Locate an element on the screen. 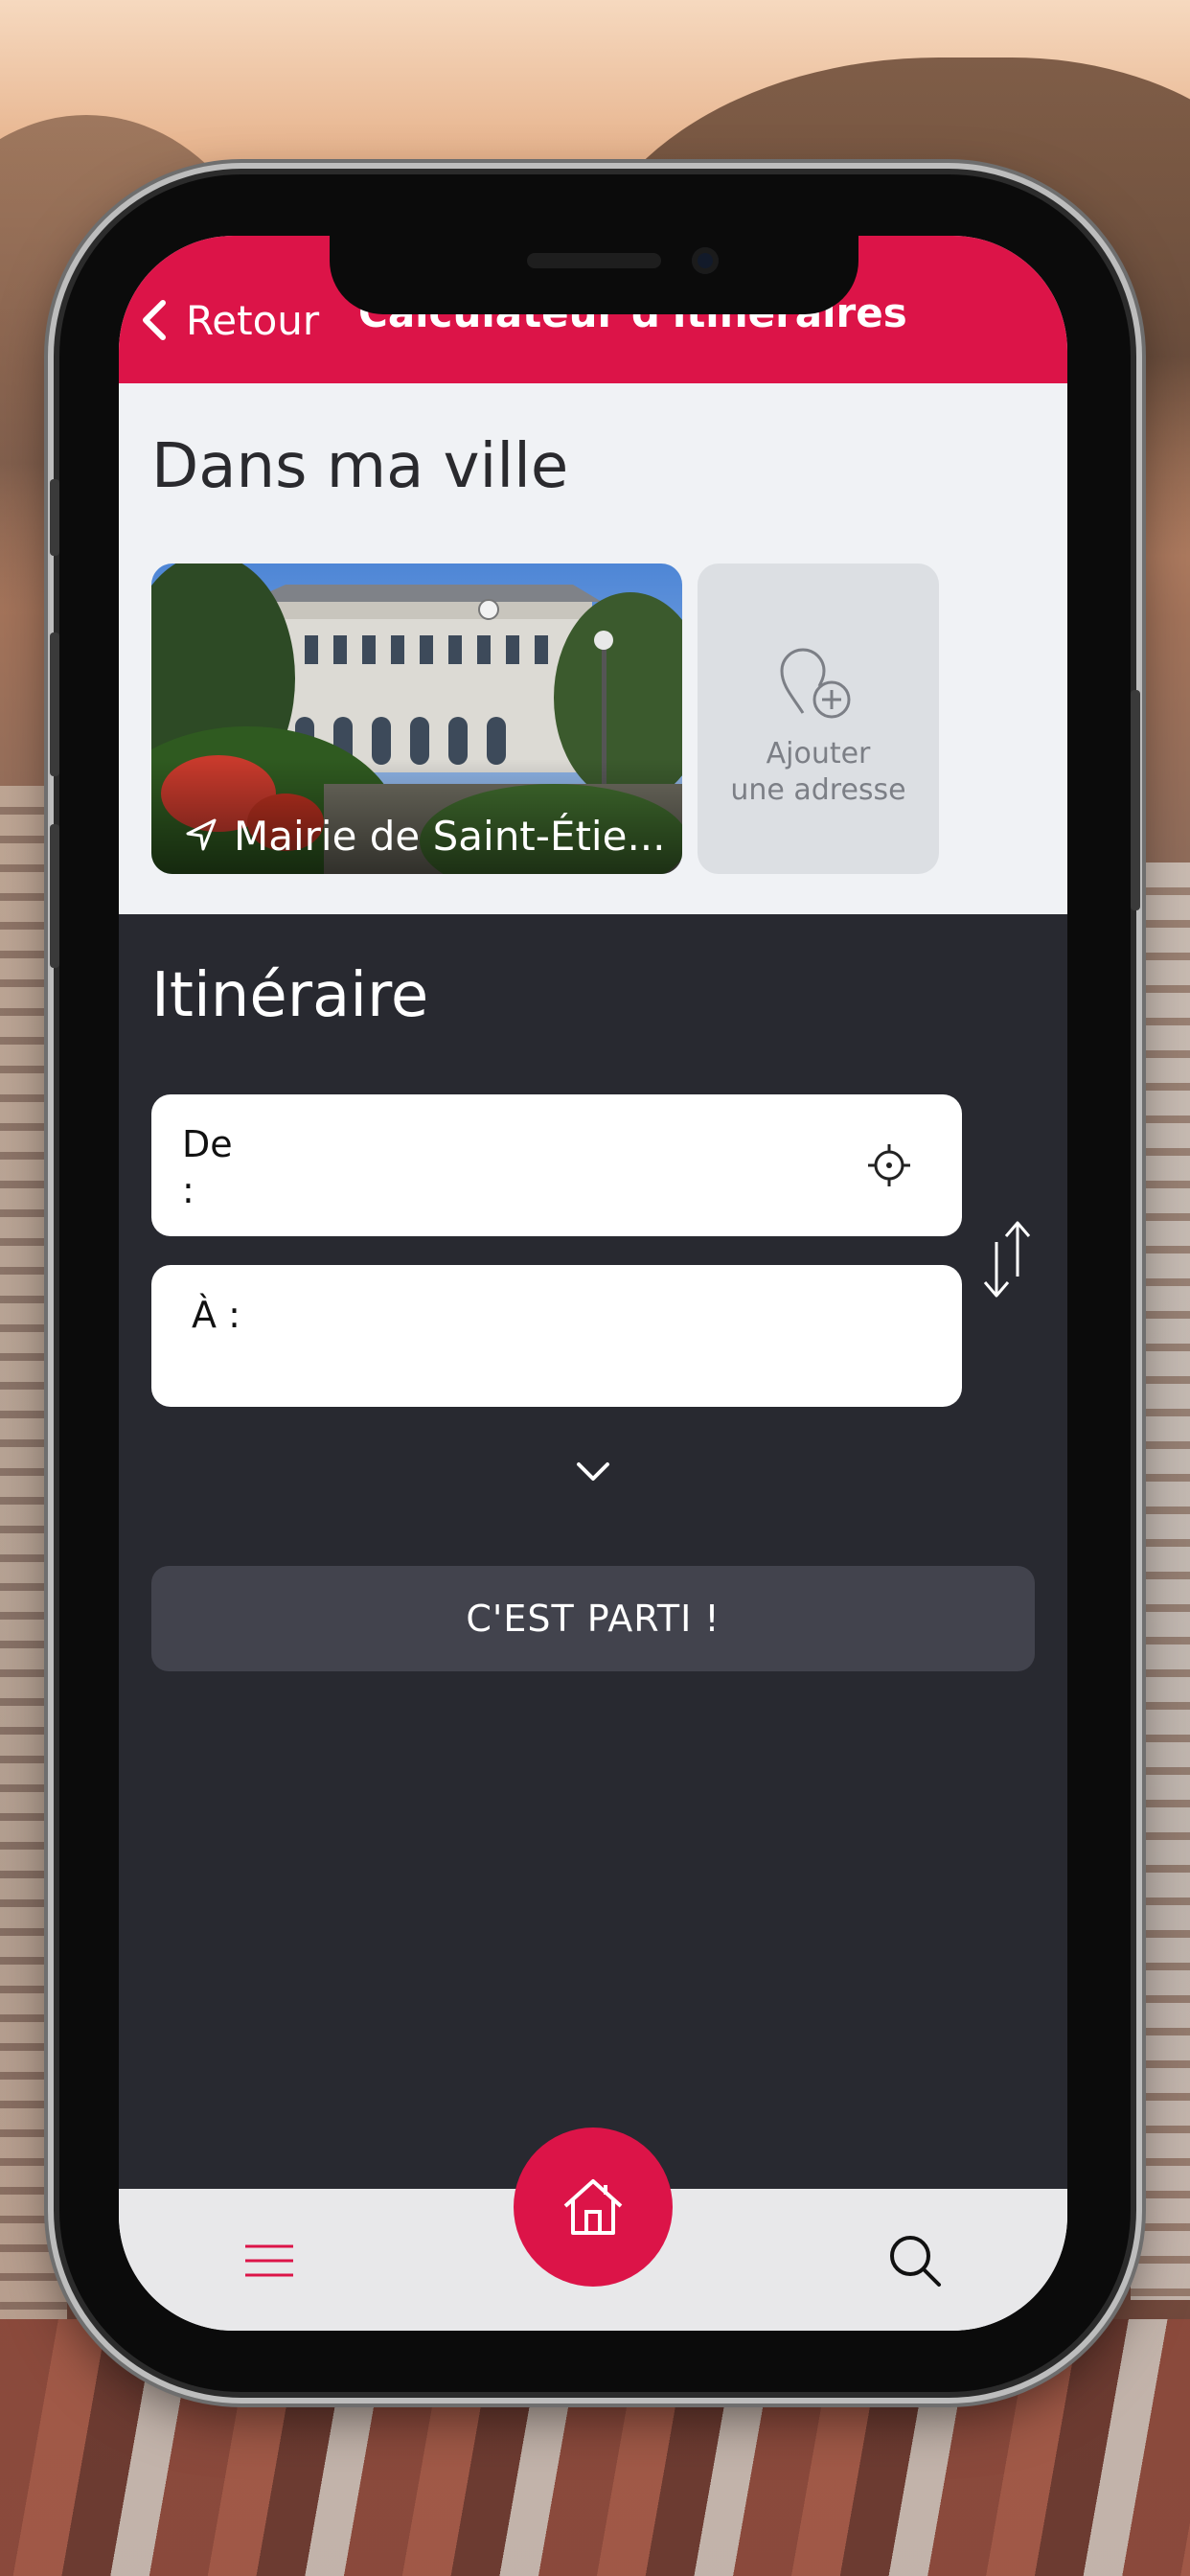  back-label: Retour is located at coordinates (253, 320).